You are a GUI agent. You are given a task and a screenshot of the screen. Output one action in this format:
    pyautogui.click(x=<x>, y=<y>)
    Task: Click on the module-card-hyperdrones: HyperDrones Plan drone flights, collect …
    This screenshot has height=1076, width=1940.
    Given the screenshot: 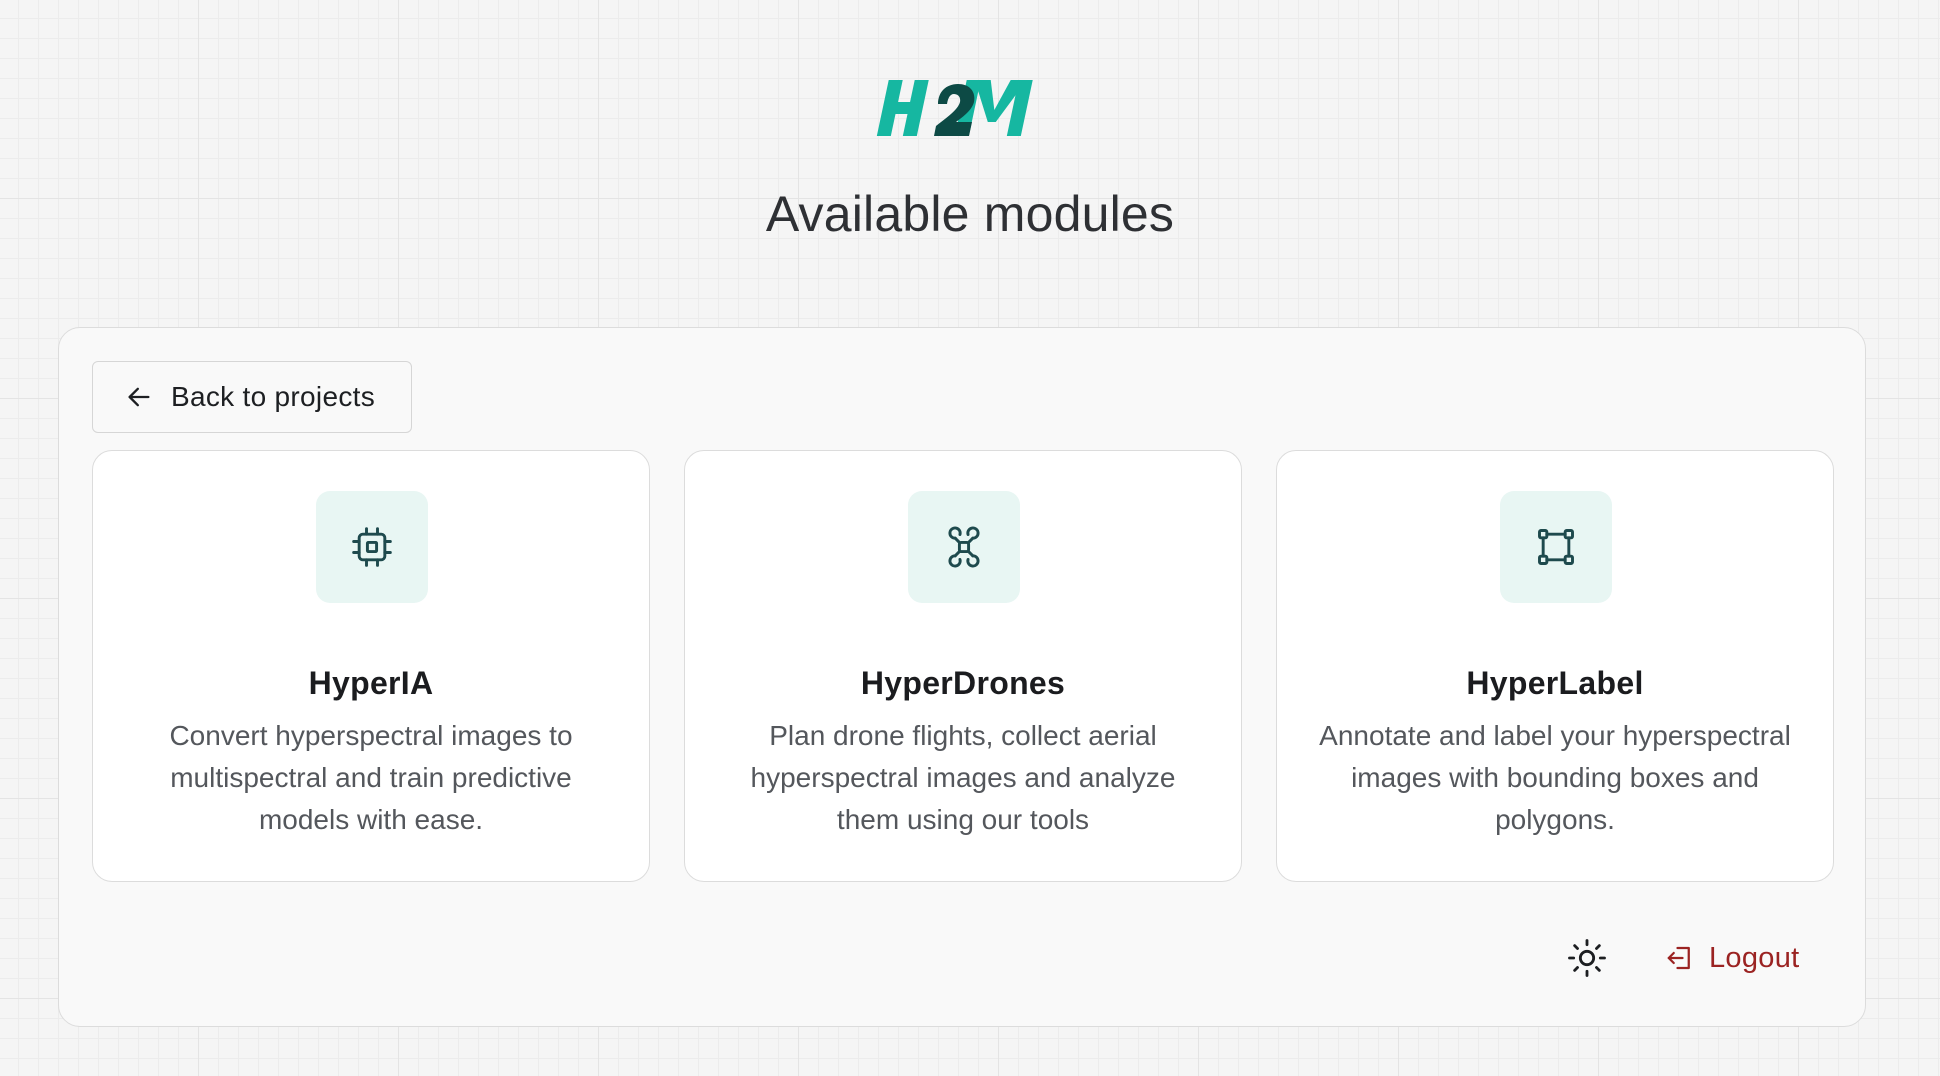 What is the action you would take?
    pyautogui.click(x=963, y=666)
    